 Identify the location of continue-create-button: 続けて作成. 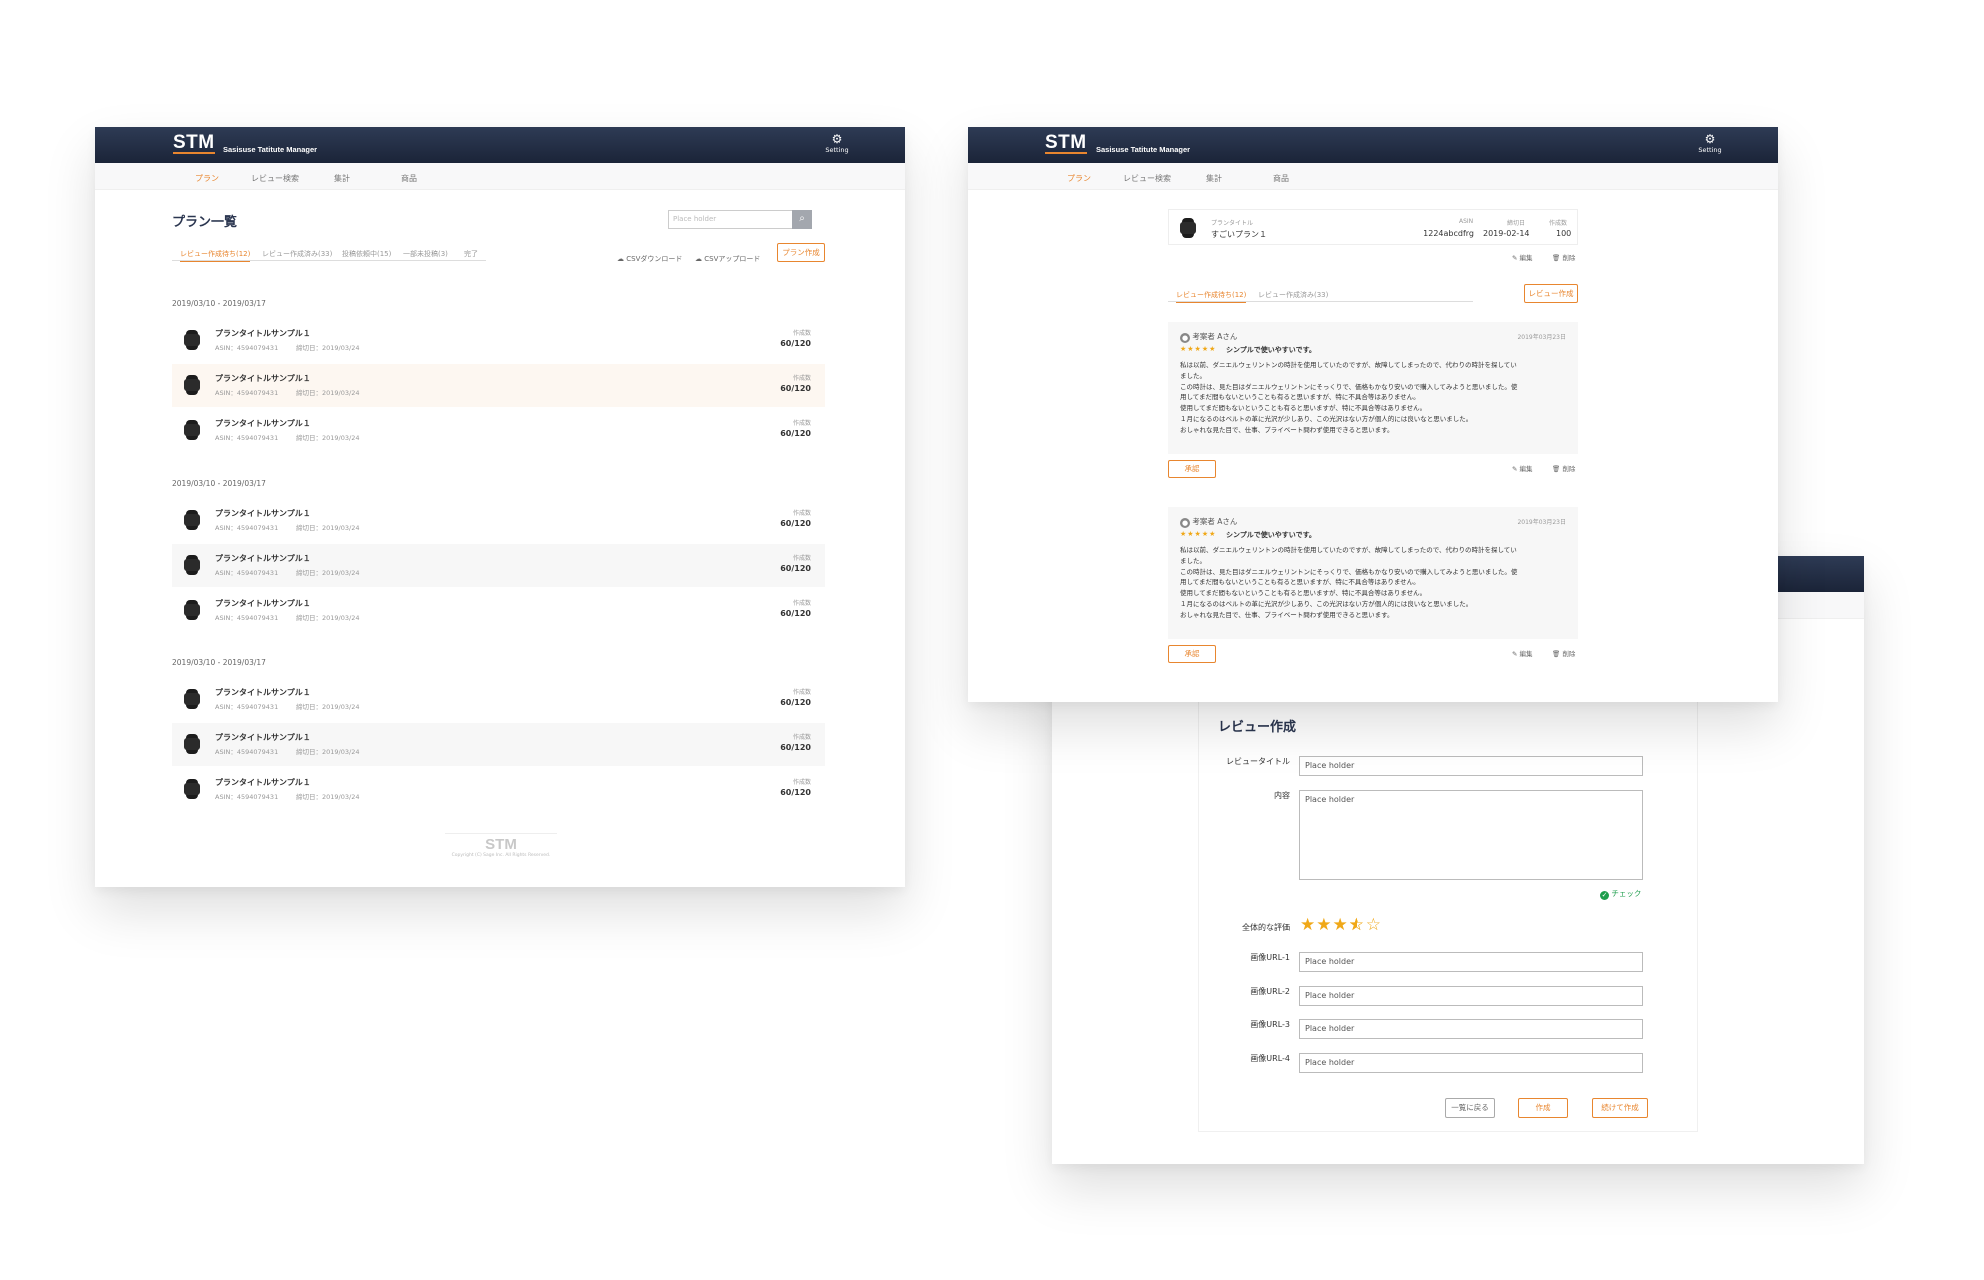
(1620, 1108).